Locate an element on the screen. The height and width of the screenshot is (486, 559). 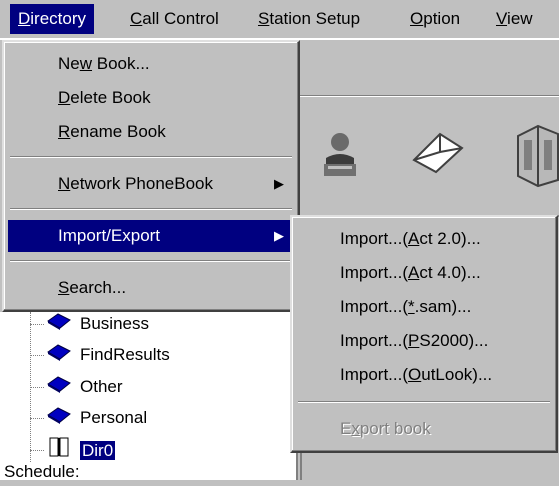
toolbar-separator is located at coordinates (429, 96).